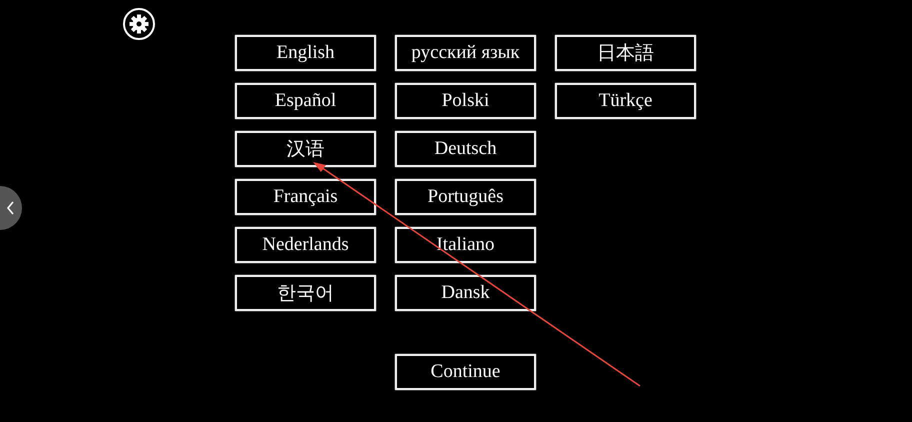 This screenshot has height=422, width=912. I want to click on language-button: Français, so click(305, 197).